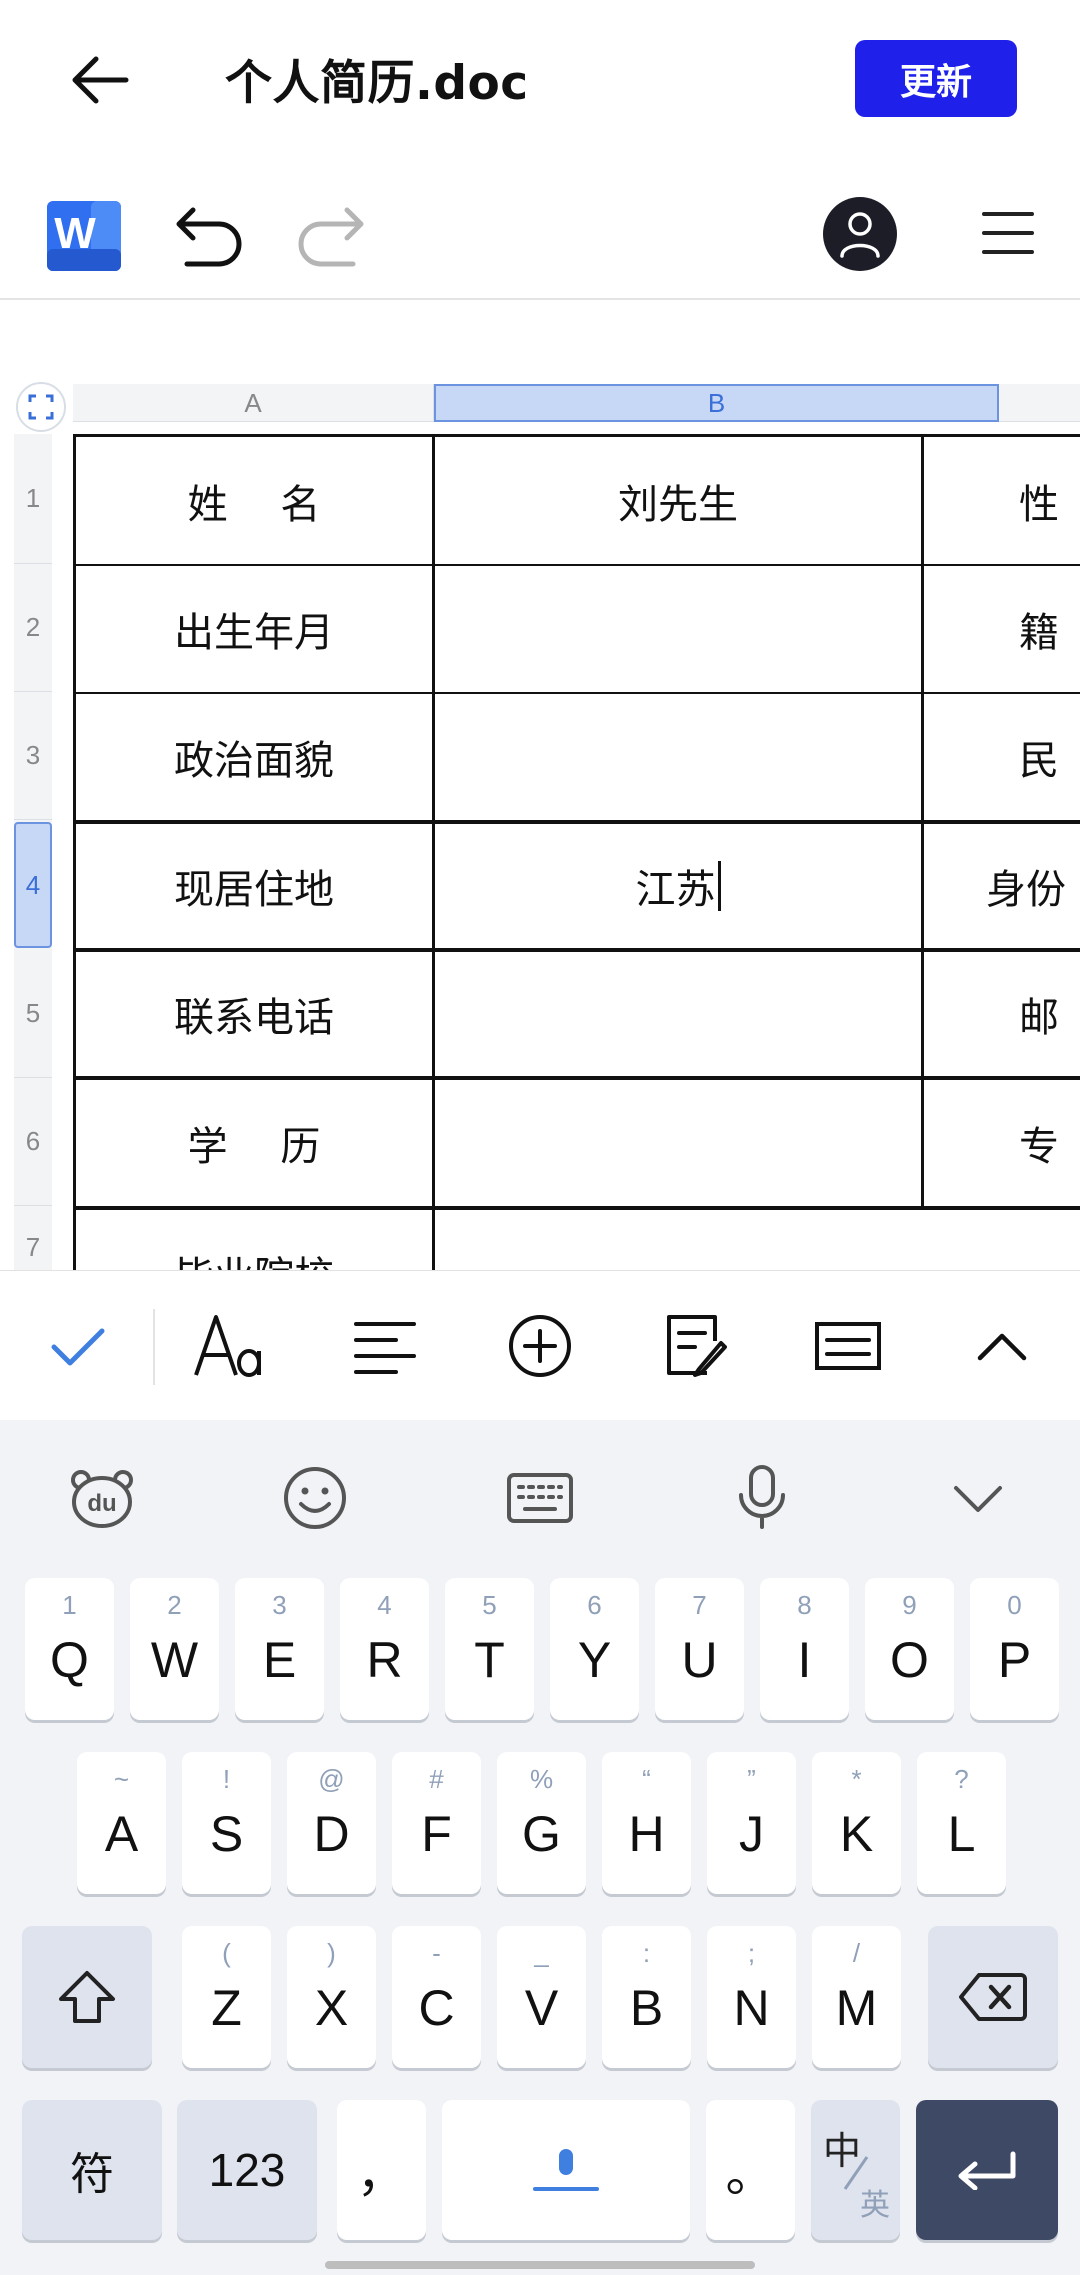 The height and width of the screenshot is (2275, 1080). I want to click on shift-arrow-icon, so click(87, 1997).